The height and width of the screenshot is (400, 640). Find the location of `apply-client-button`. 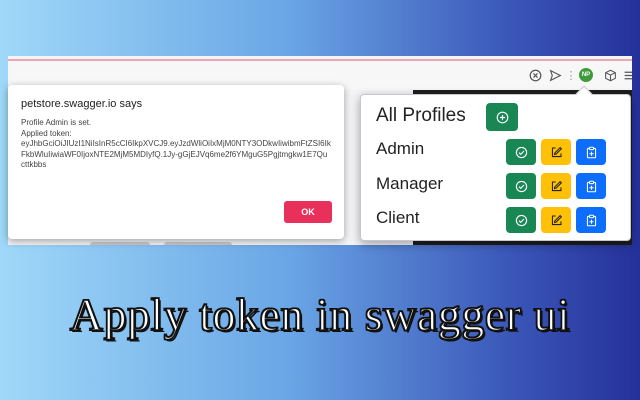

apply-client-button is located at coordinates (521, 220).